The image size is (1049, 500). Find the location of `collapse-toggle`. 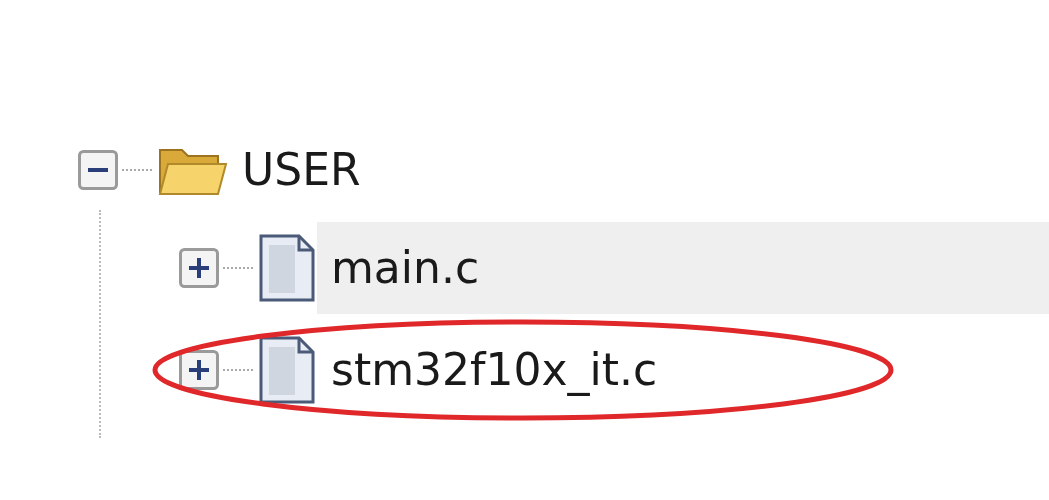

collapse-toggle is located at coordinates (98, 170).